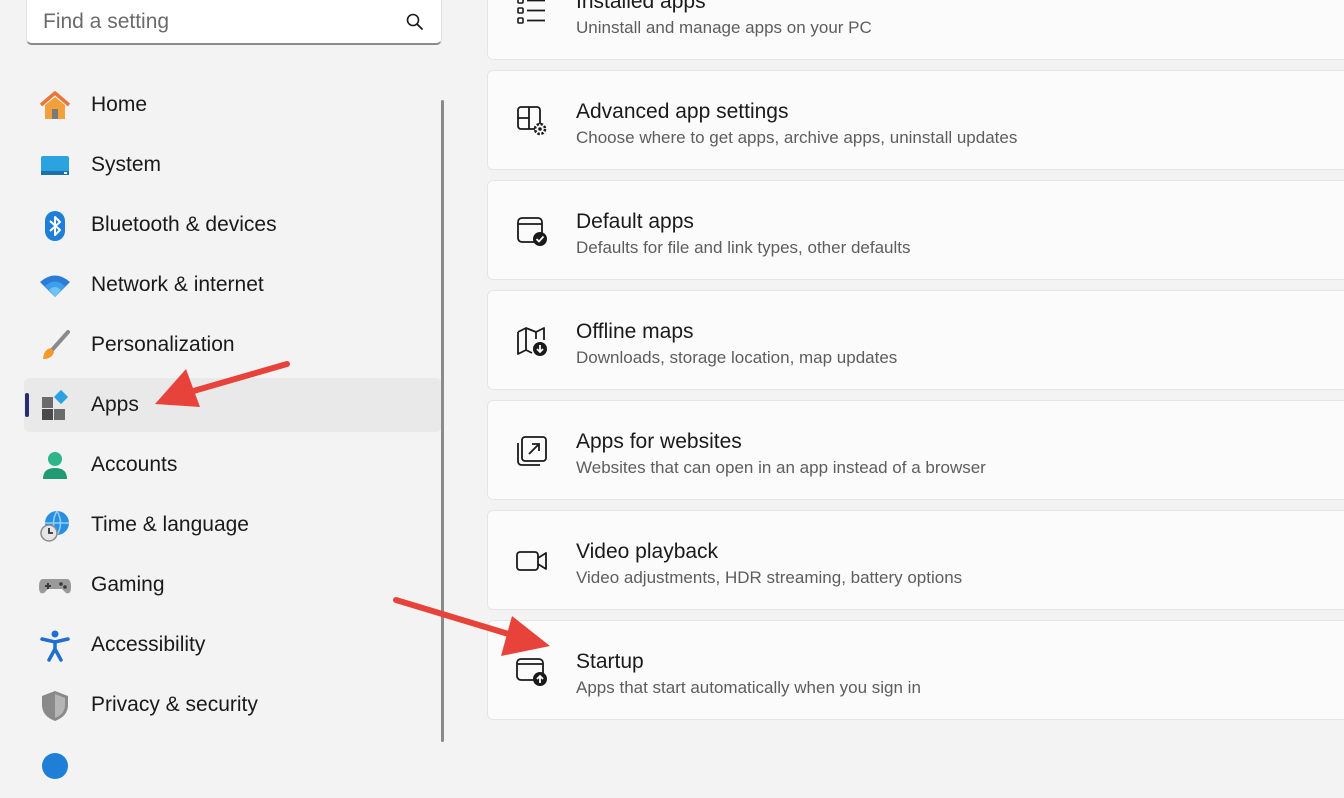 This screenshot has height=798, width=1344. What do you see at coordinates (737, 357) in the screenshot?
I see `card-subtitle: Downloads, storage location, map updates` at bounding box center [737, 357].